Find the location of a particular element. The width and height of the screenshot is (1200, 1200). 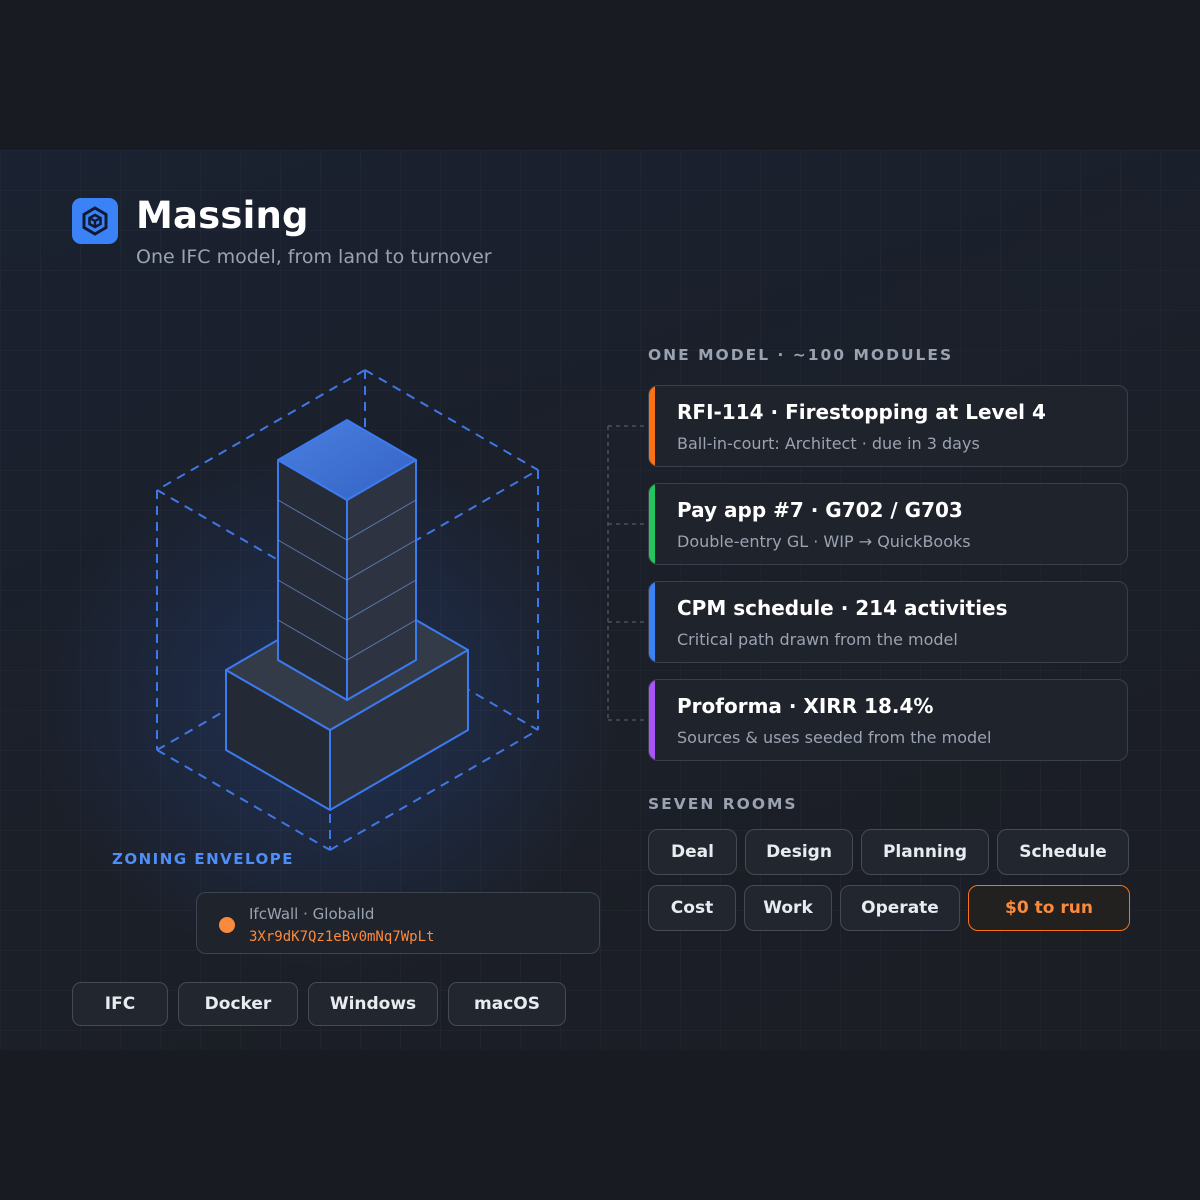

zoning-envelope-label: ZONING ENVELOPE is located at coordinates (203, 859).